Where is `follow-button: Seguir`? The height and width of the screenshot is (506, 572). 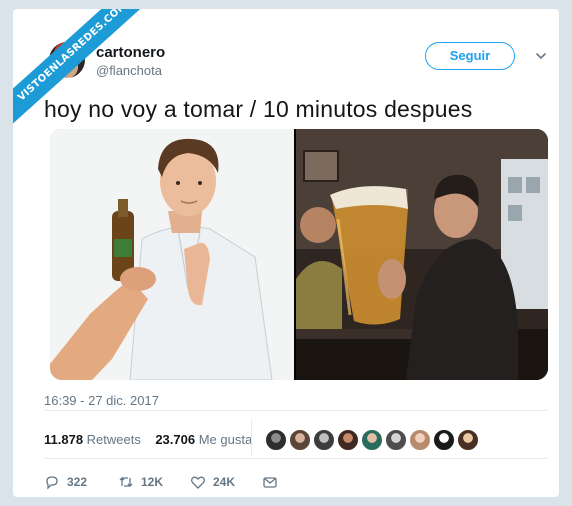 follow-button: Seguir is located at coordinates (470, 56).